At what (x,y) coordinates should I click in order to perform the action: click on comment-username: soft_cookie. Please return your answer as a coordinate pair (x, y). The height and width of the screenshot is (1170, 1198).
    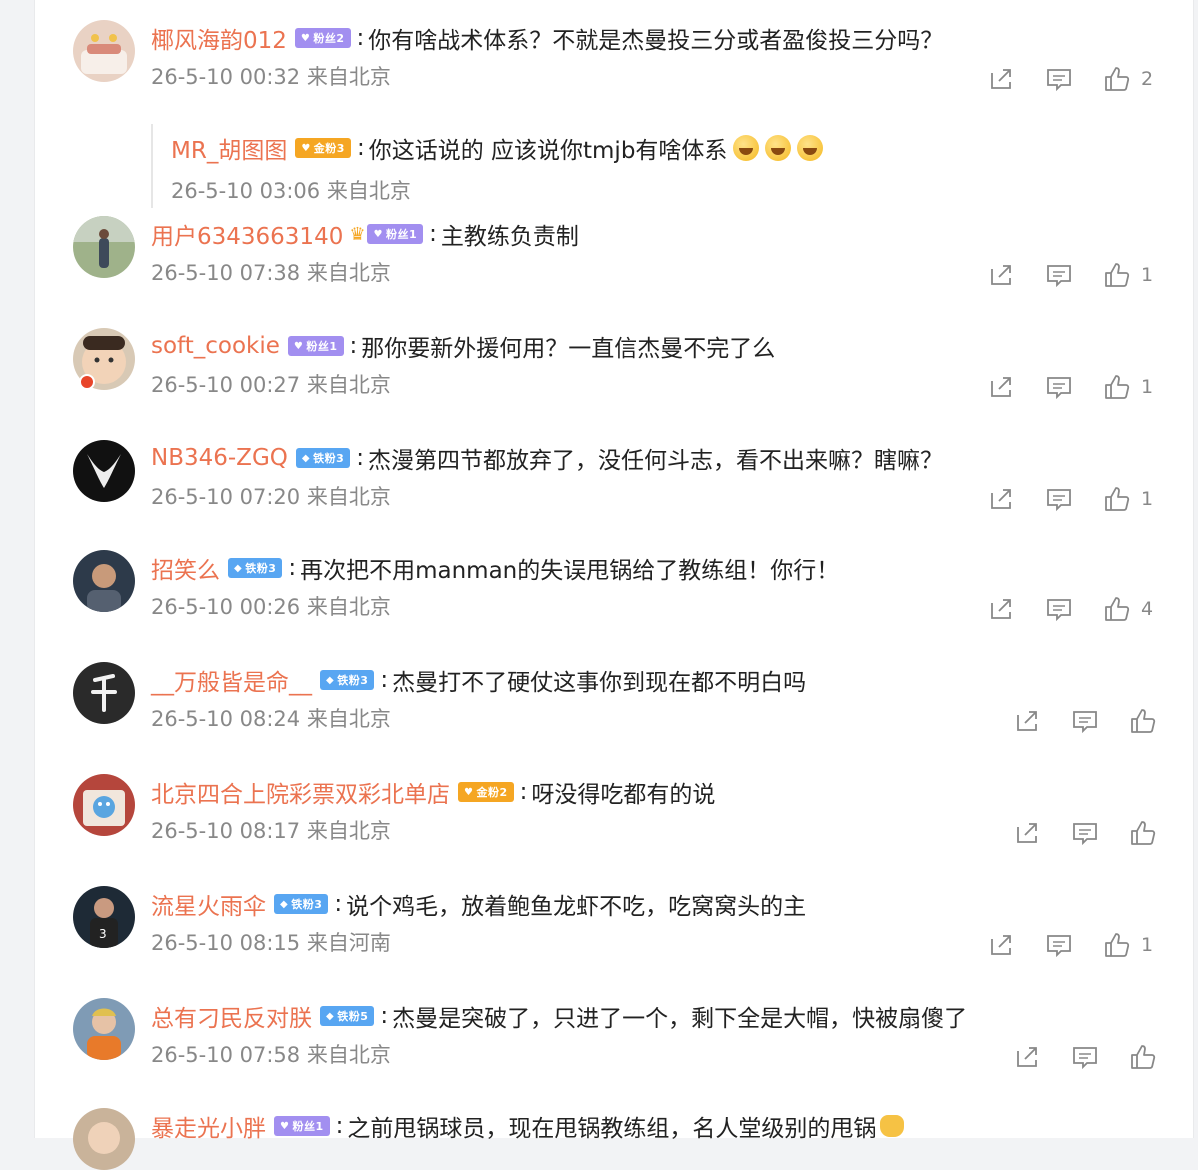
    Looking at the image, I should click on (215, 346).